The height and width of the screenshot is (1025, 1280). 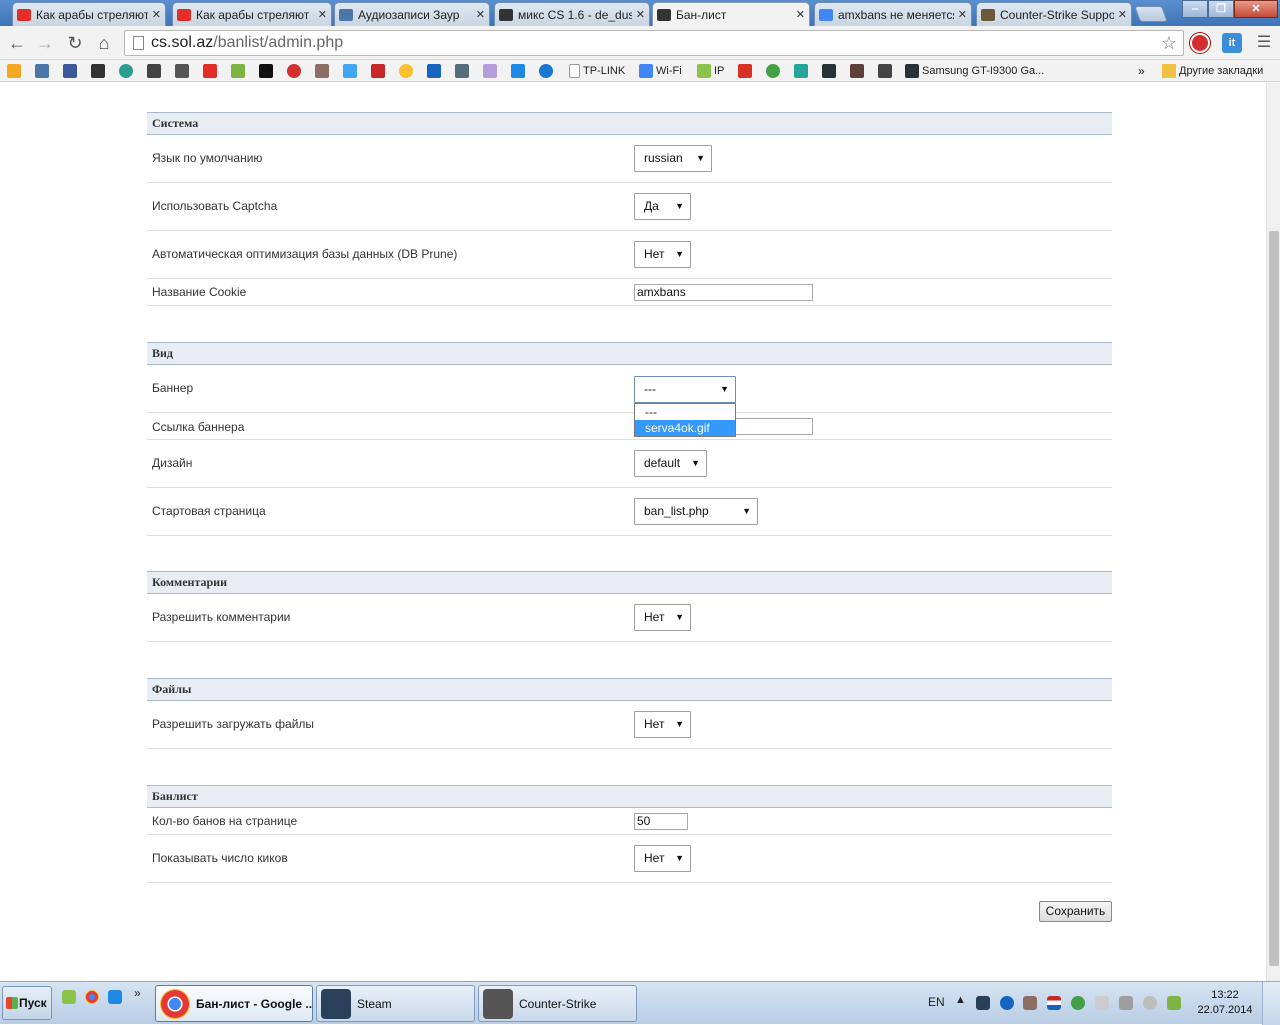 What do you see at coordinates (685, 428) in the screenshot?
I see `dropdown-option-highlighted: serva4ok.gif` at bounding box center [685, 428].